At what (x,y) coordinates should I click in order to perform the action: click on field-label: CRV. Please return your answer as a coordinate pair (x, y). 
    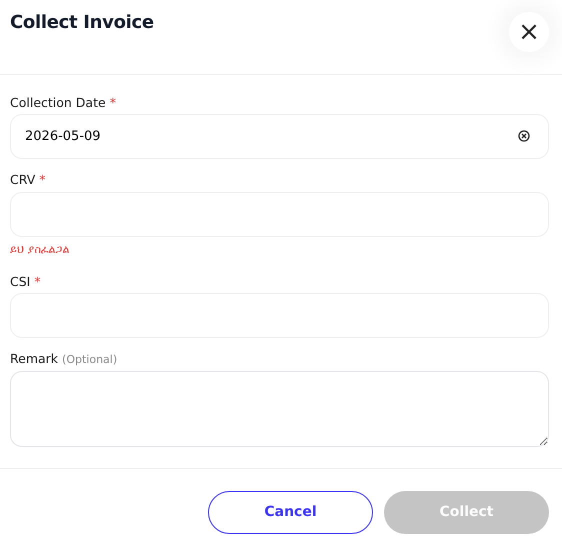
    Looking at the image, I should click on (23, 180).